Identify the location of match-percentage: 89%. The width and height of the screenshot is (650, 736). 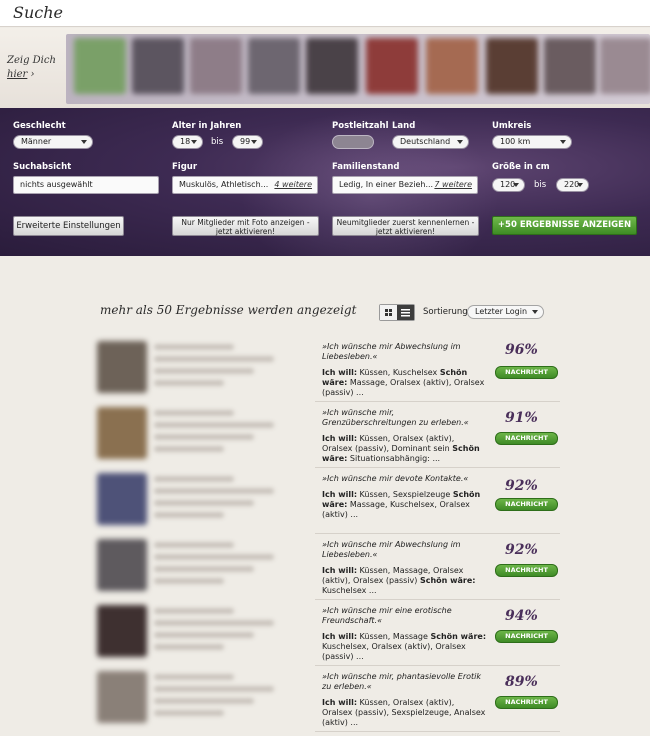
(521, 682).